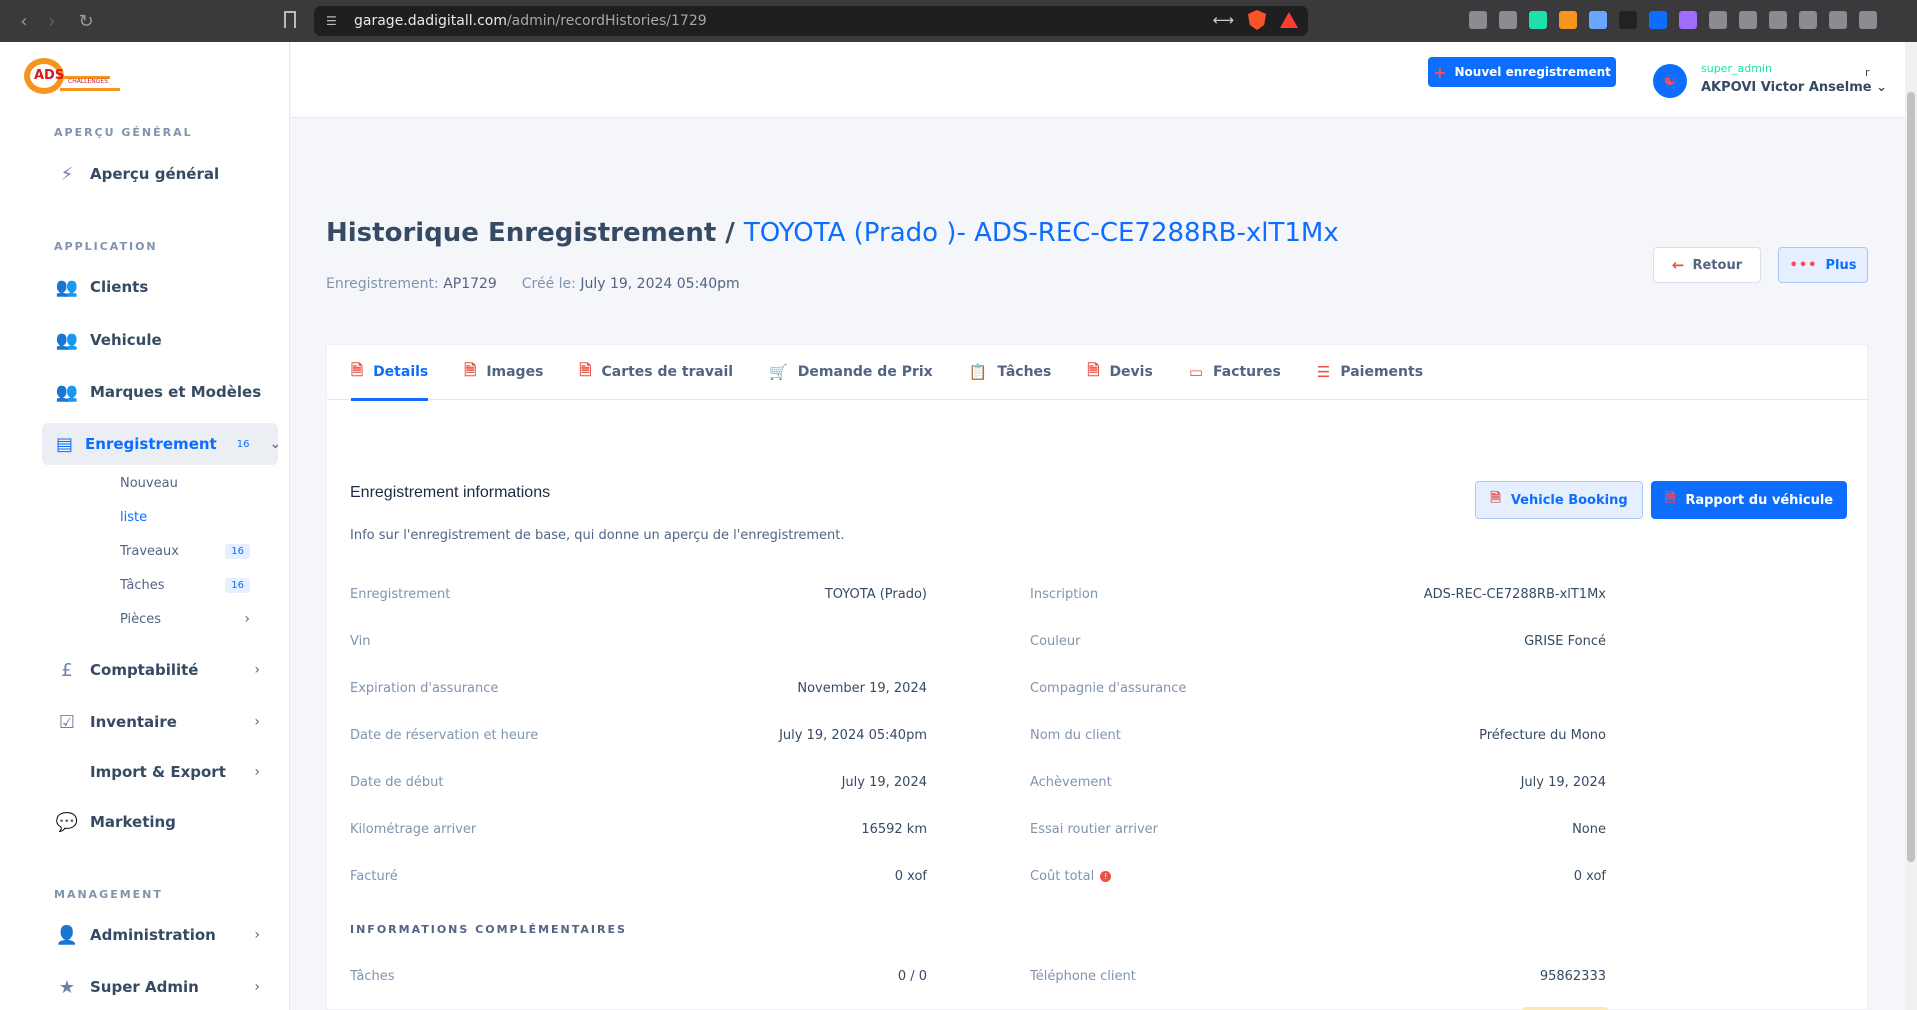 This screenshot has width=1917, height=1010. I want to click on sidebar-item-enregistrement: ▤ Enregistrement 16 ⌄, so click(162, 444).